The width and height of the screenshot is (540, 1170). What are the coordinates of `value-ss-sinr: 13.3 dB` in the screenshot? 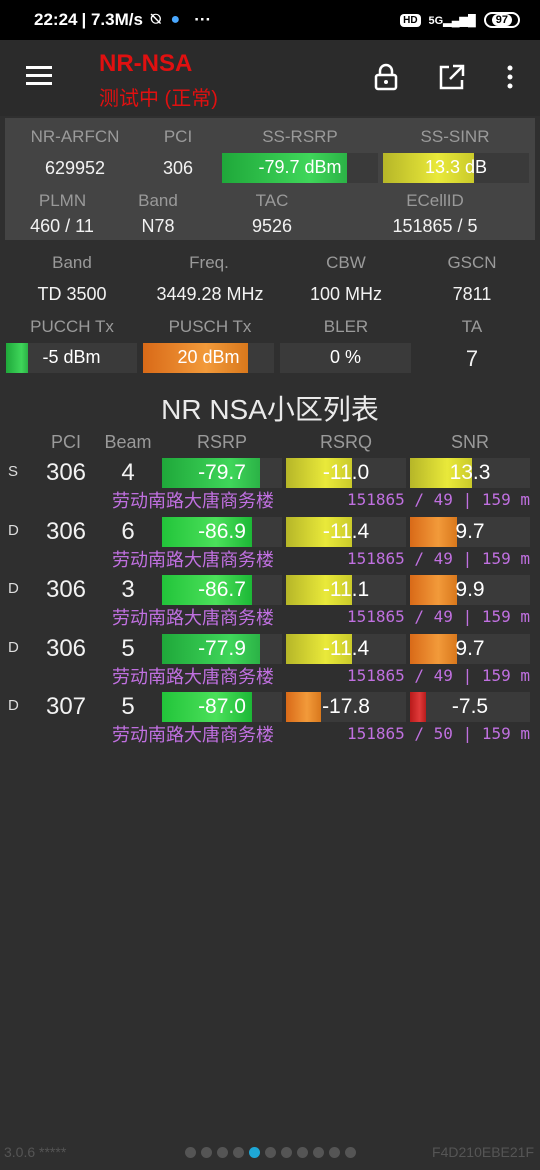 It's located at (456, 167).